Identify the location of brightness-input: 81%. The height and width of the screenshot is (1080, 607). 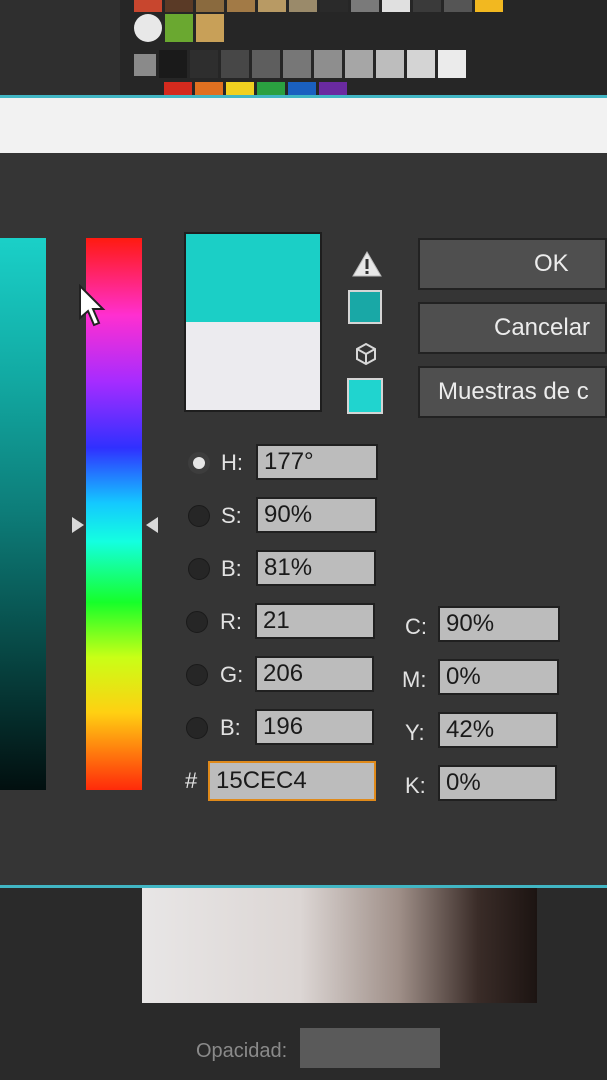
(316, 568).